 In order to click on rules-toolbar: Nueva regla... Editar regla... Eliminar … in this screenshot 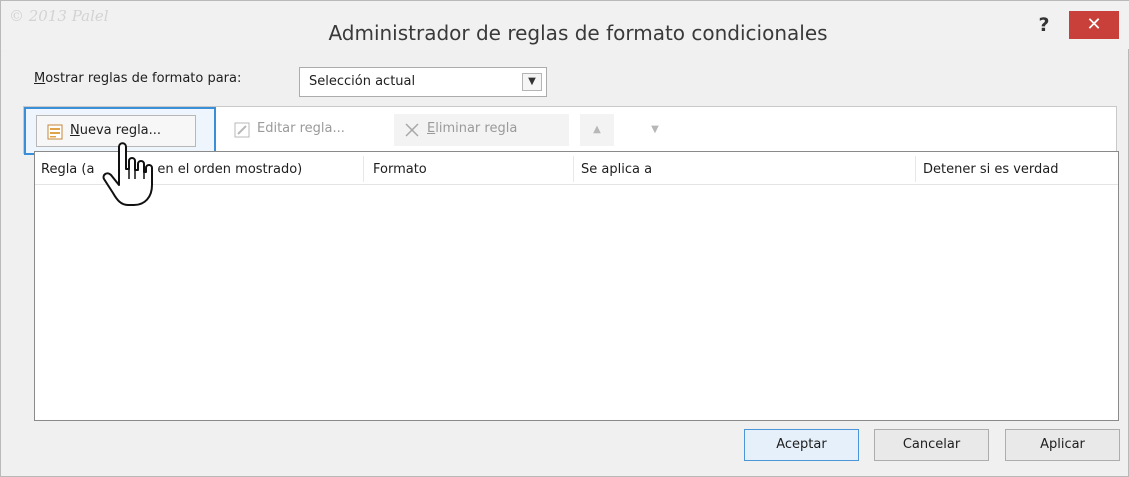, I will do `click(570, 130)`.